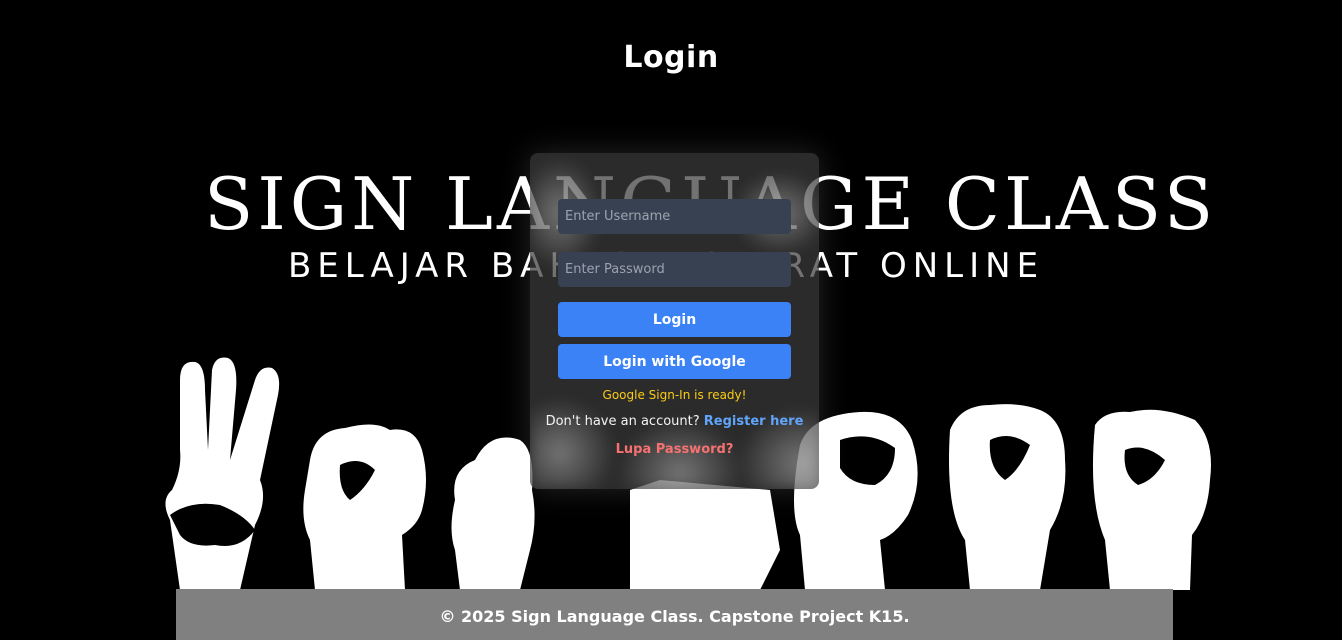 The height and width of the screenshot is (640, 1342). Describe the element at coordinates (674, 361) in the screenshot. I see `google-login-button: Login with Google` at that location.